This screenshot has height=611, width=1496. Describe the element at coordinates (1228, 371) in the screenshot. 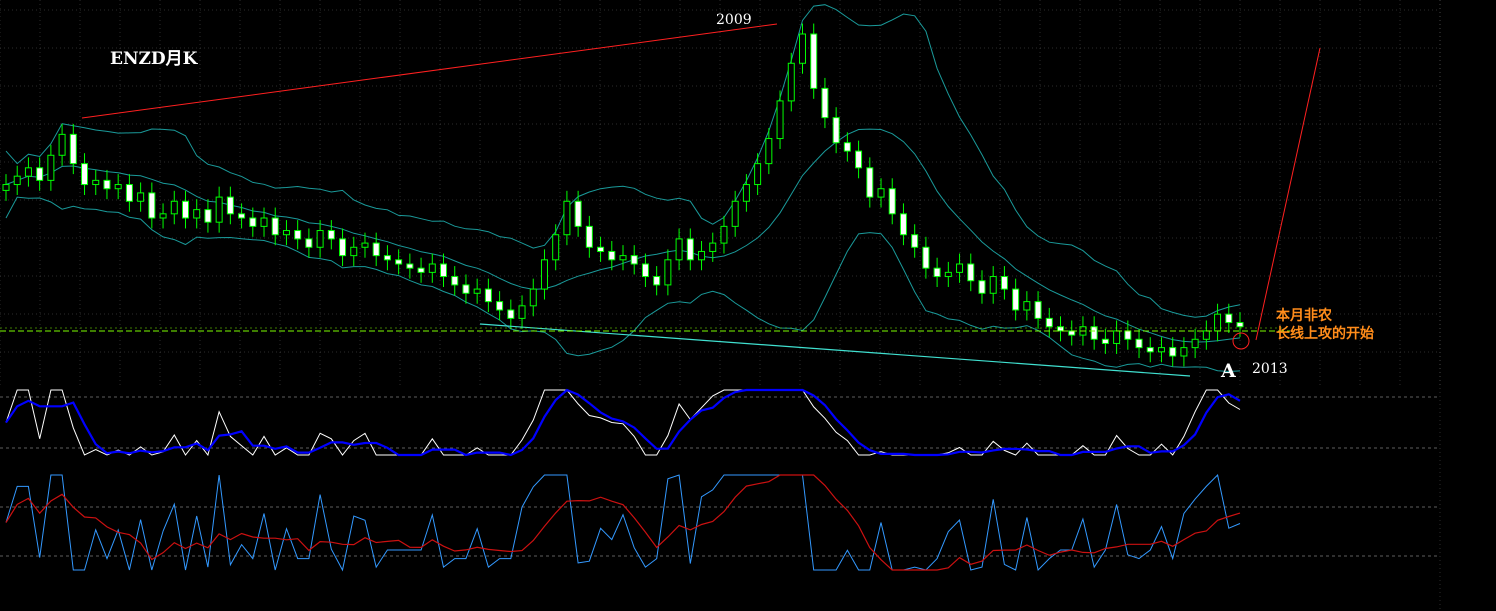

I see `label-point-a: A` at that location.